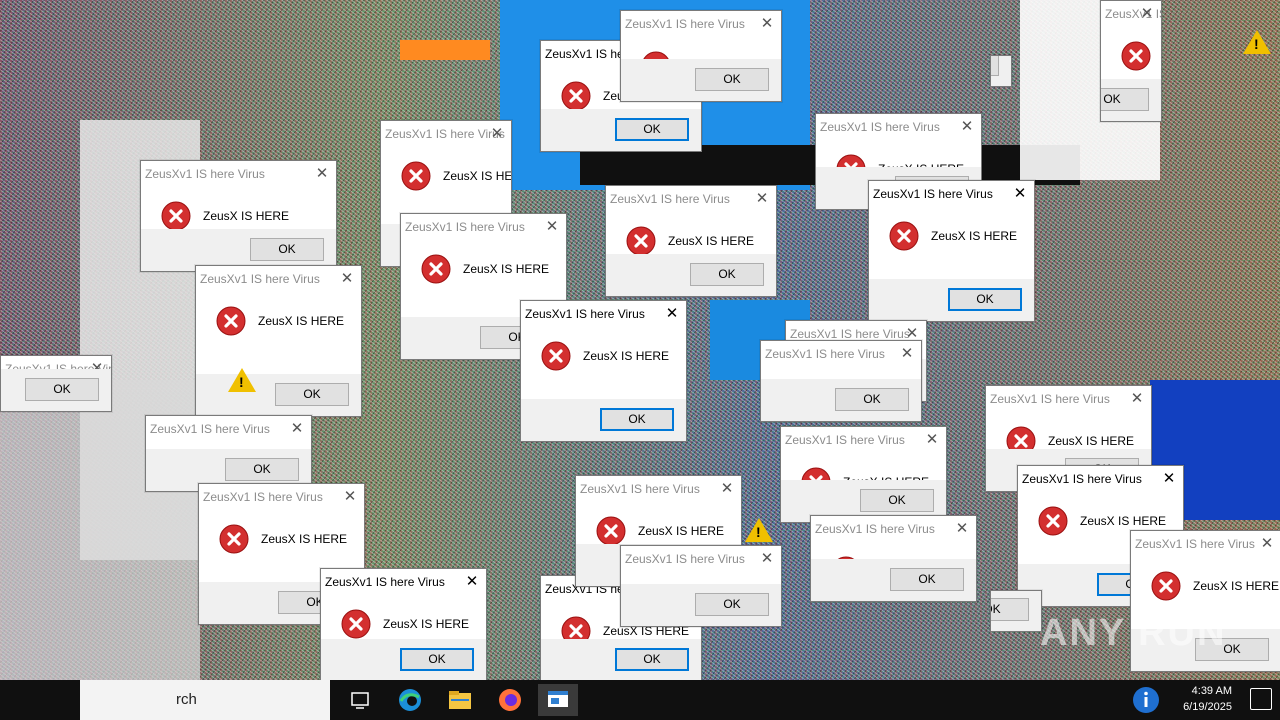 The image size is (1280, 720). Describe the element at coordinates (445, 50) in the screenshot. I see `glitch-block` at that location.